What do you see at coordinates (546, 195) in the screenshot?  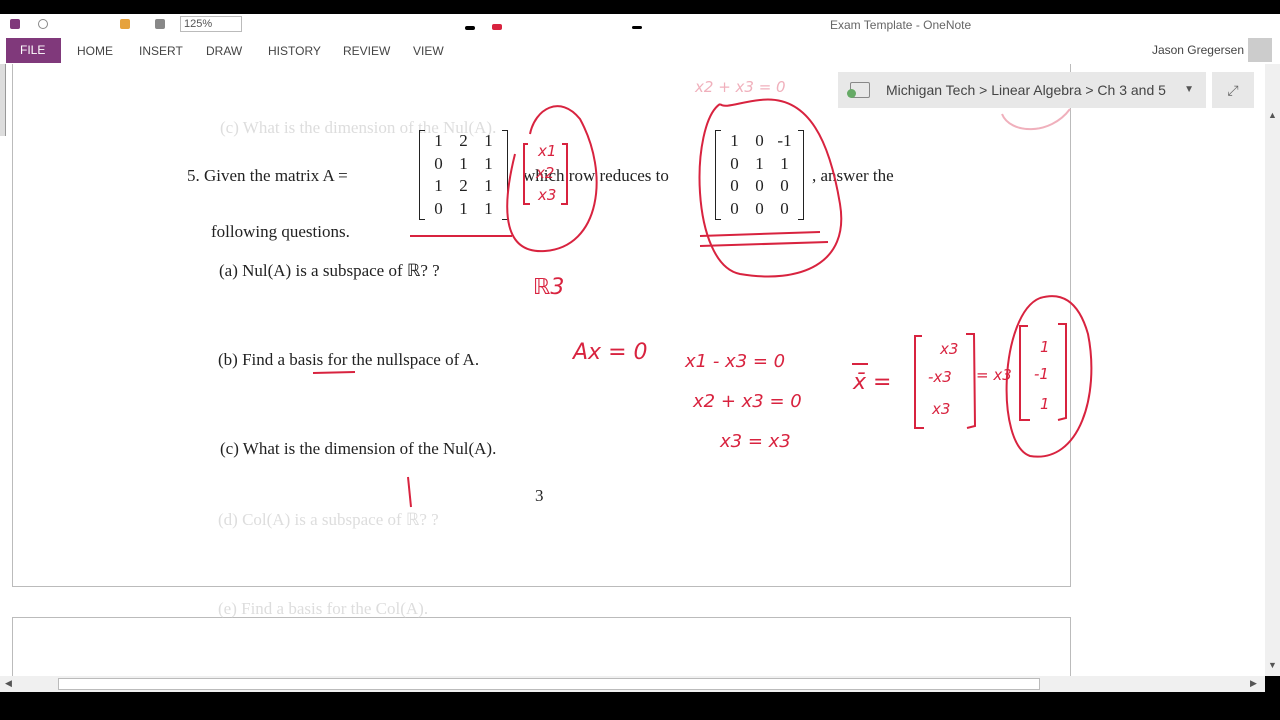 I see `ink-x3: x3` at bounding box center [546, 195].